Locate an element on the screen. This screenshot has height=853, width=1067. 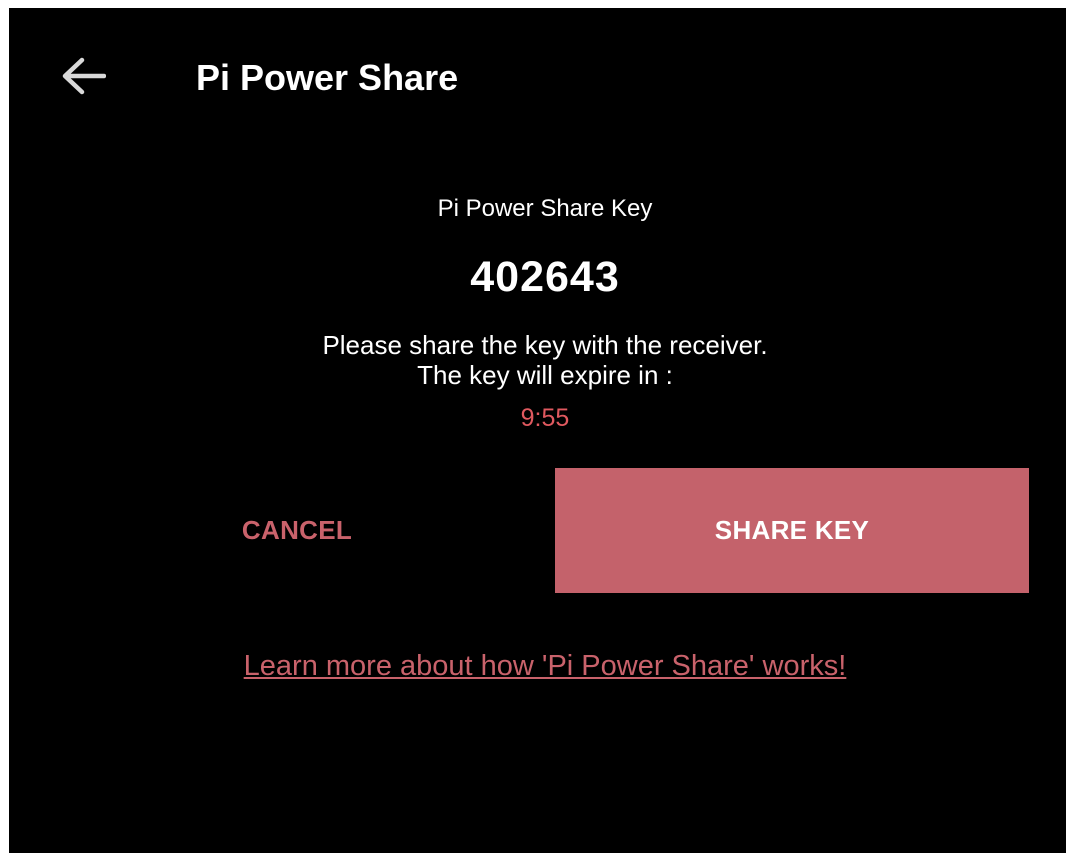
instruction-line-2: The key will expire in : is located at coordinates (545, 375).